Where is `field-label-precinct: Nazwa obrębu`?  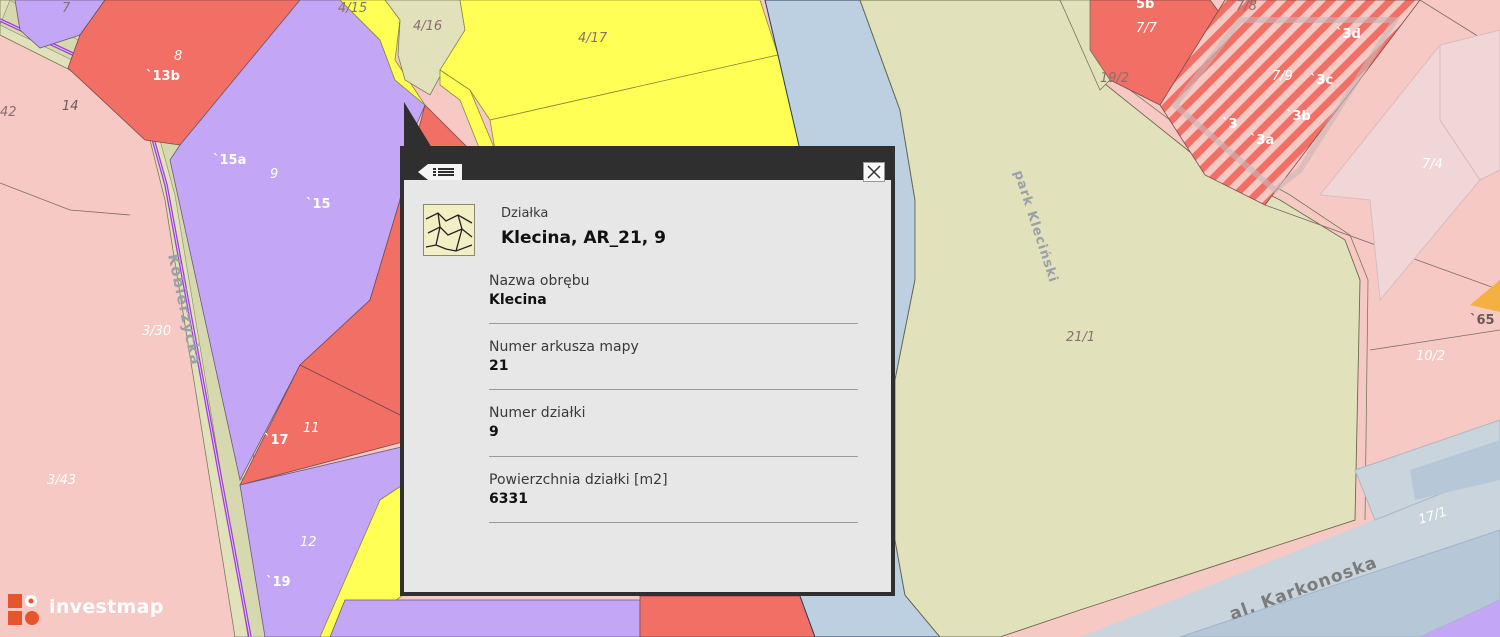 field-label-precinct: Nazwa obrębu is located at coordinates (539, 281).